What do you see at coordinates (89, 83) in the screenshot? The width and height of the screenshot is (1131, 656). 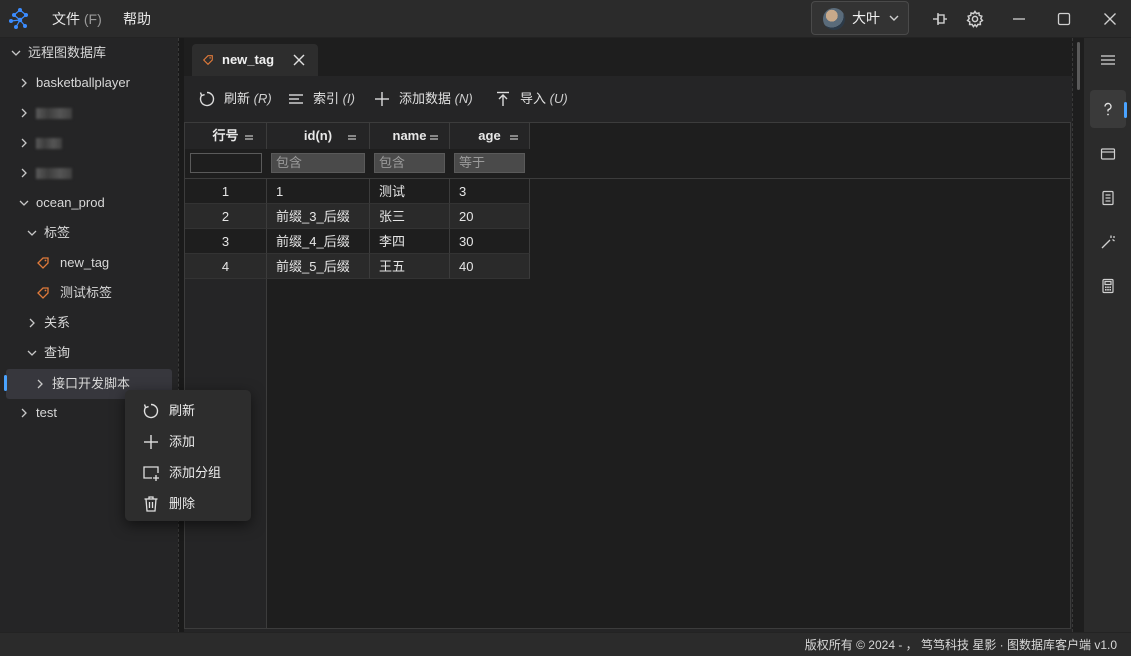 I see `tree-item-basketballplayer: basketballplayer` at bounding box center [89, 83].